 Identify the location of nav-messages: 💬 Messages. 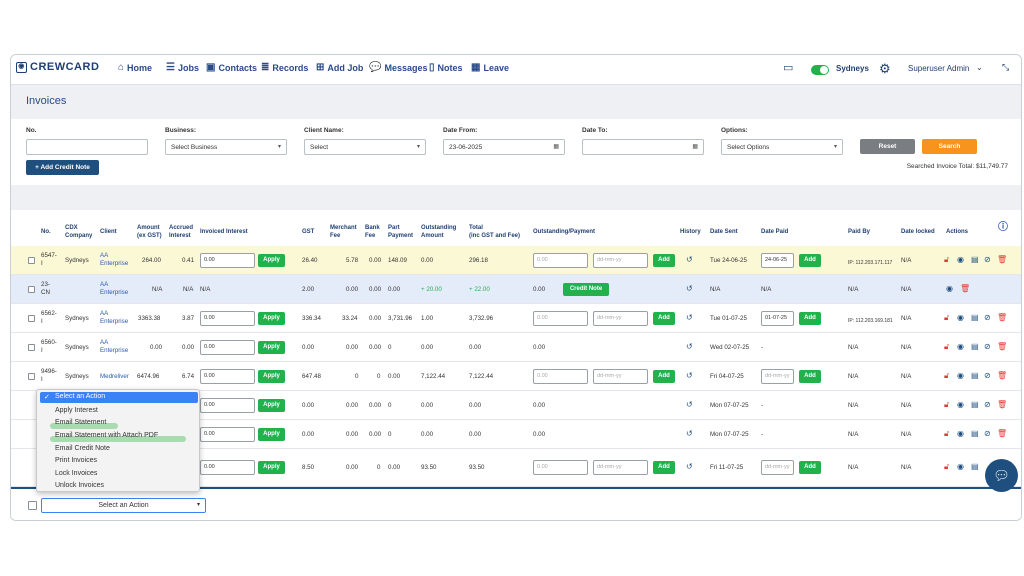
(398, 67).